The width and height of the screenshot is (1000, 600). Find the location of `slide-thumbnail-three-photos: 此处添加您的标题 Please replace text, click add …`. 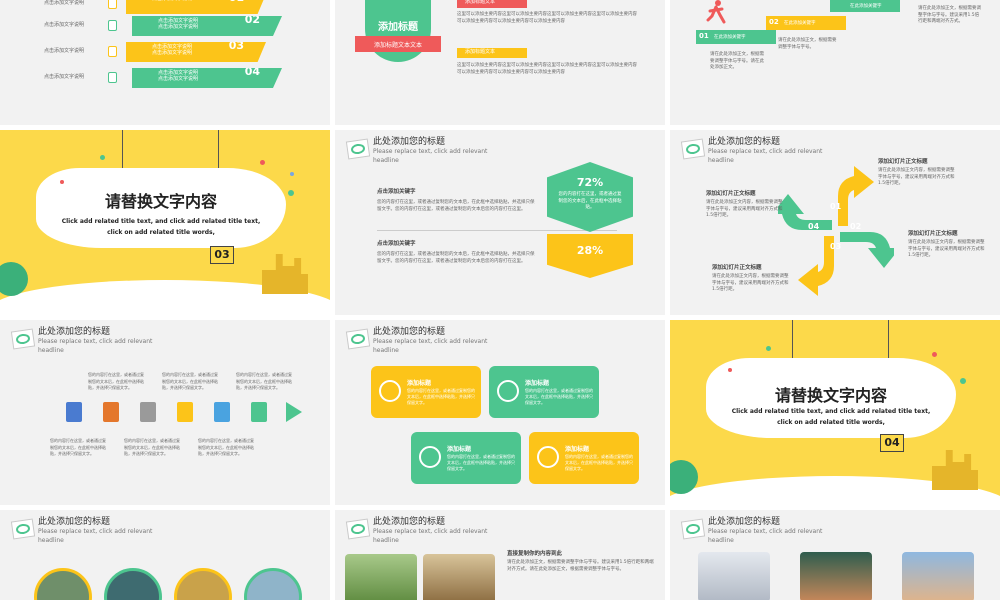

slide-thumbnail-three-photos: 此处添加您的标题 Please replace text, click add … is located at coordinates (835, 555).